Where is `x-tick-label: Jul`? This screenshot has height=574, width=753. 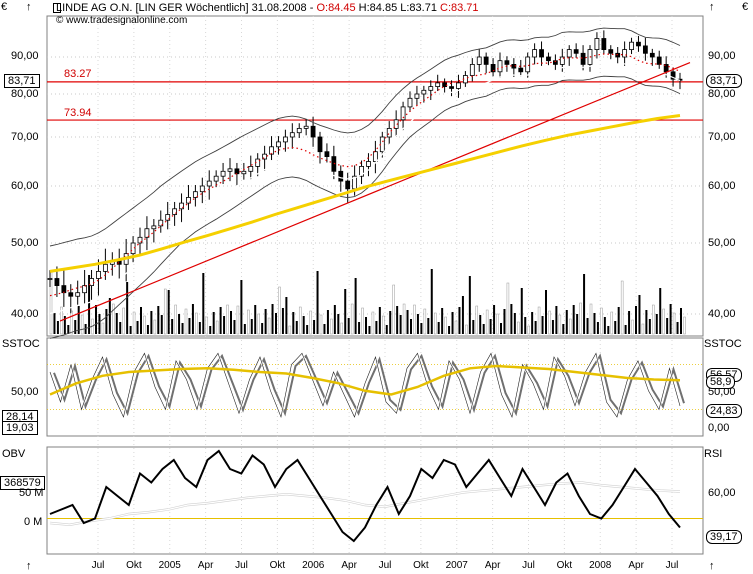
x-tick-label: Jul is located at coordinates (528, 565).